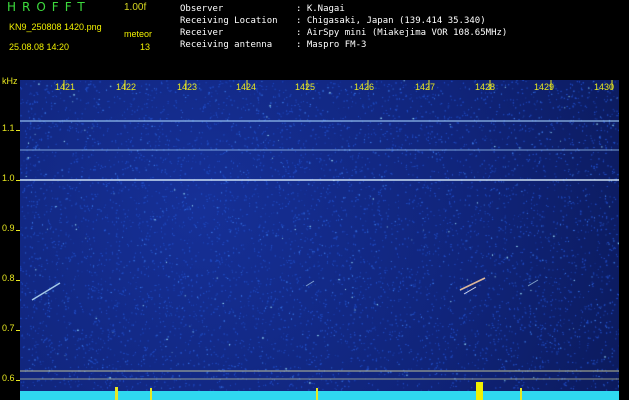  Describe the element at coordinates (246, 87) in the screenshot. I see `x-tick-label: 1424` at that location.